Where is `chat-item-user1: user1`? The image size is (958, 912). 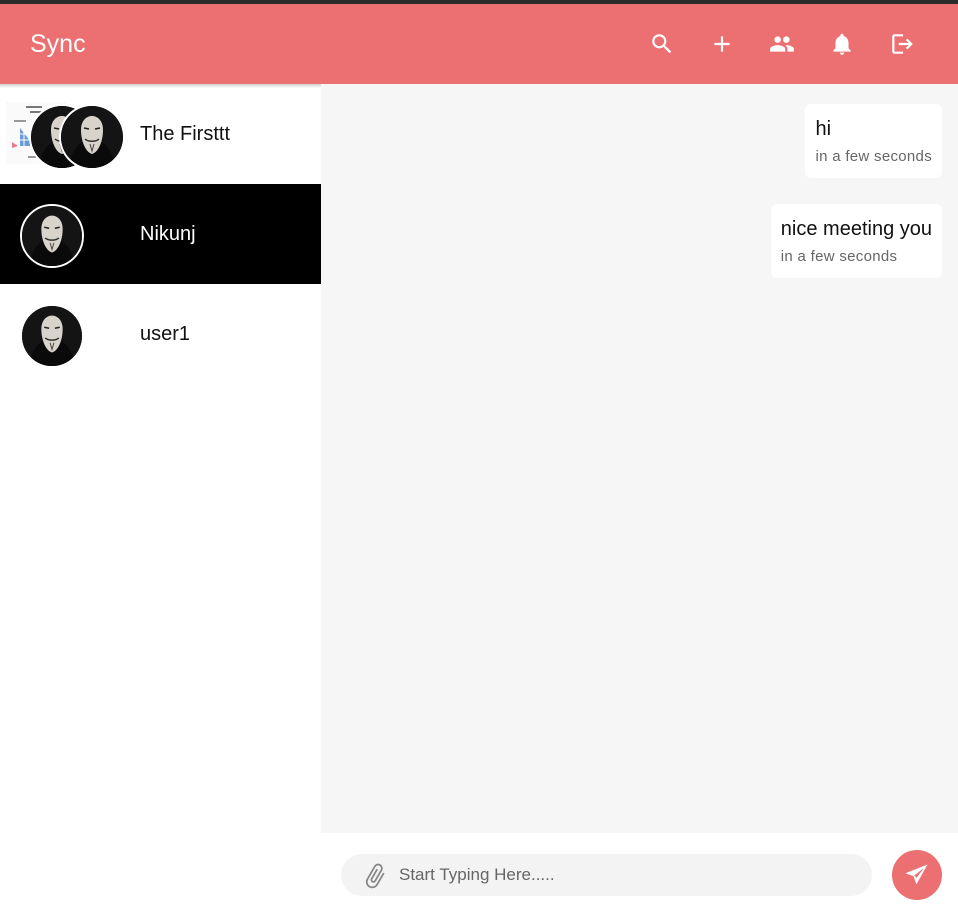
chat-item-user1: user1 is located at coordinates (160, 334).